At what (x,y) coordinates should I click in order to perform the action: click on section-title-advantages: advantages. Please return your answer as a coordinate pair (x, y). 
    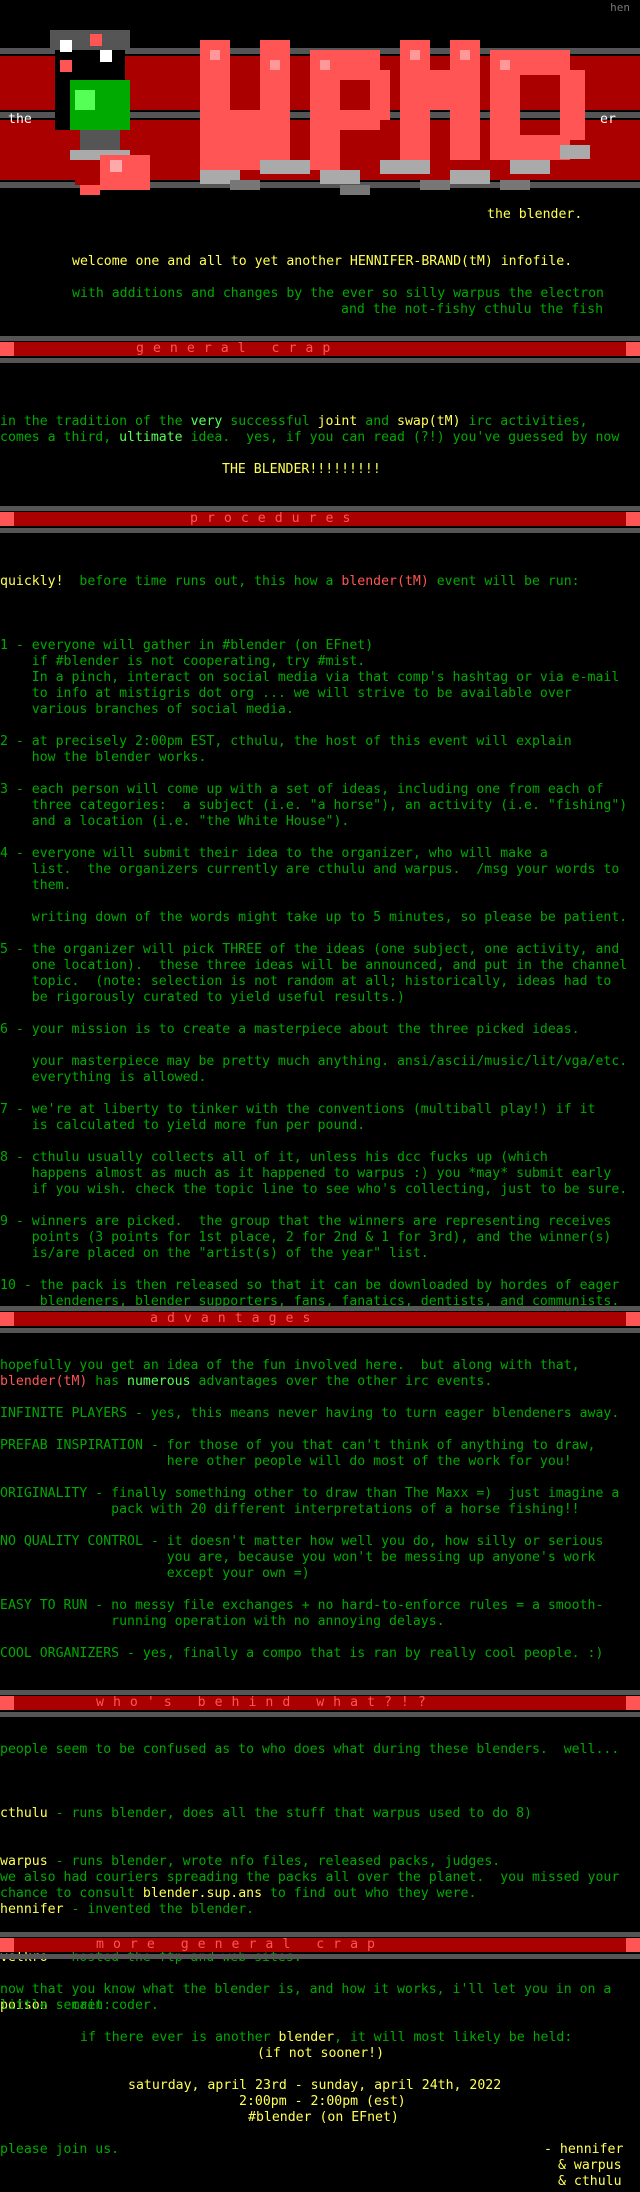
    Looking at the image, I should click on (235, 1318).